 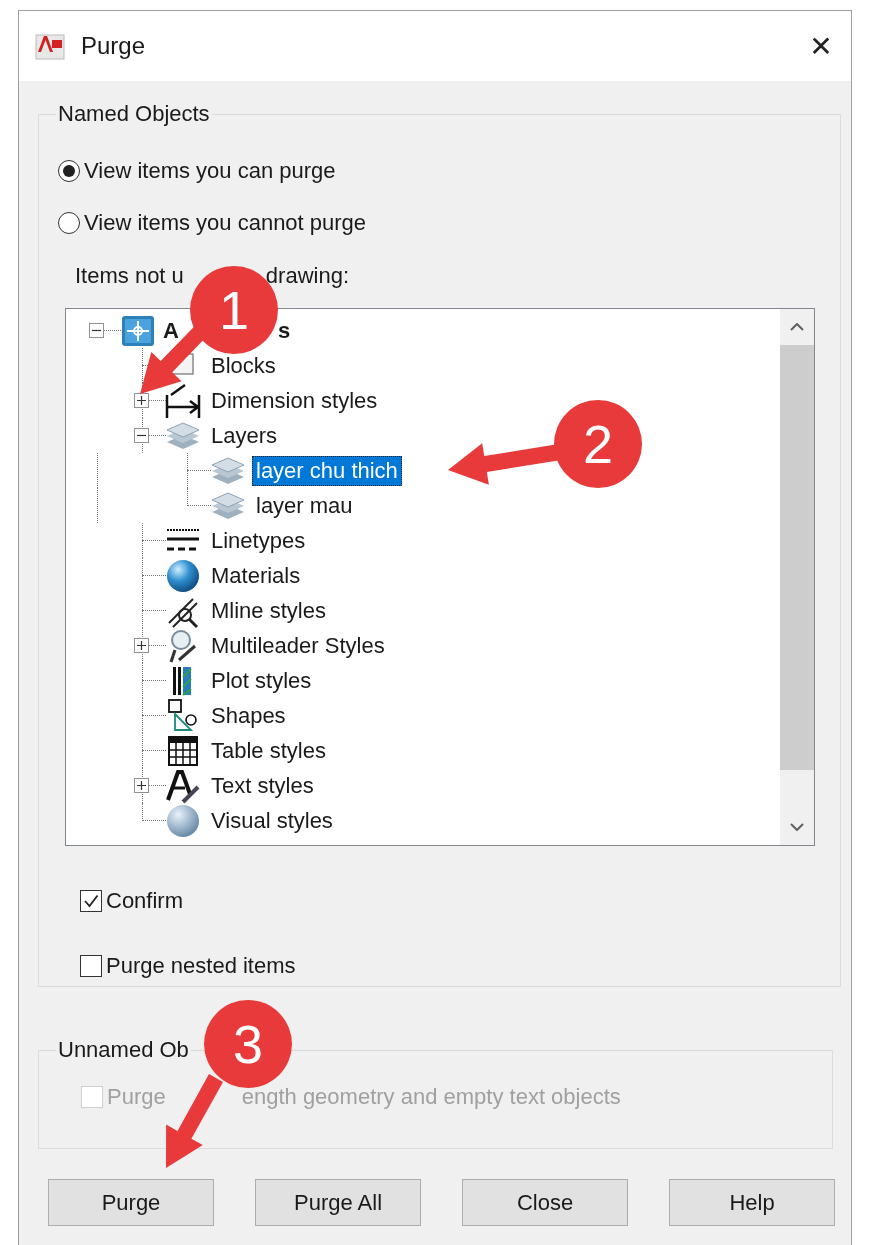 I want to click on scrollbar, so click(x=797, y=577).